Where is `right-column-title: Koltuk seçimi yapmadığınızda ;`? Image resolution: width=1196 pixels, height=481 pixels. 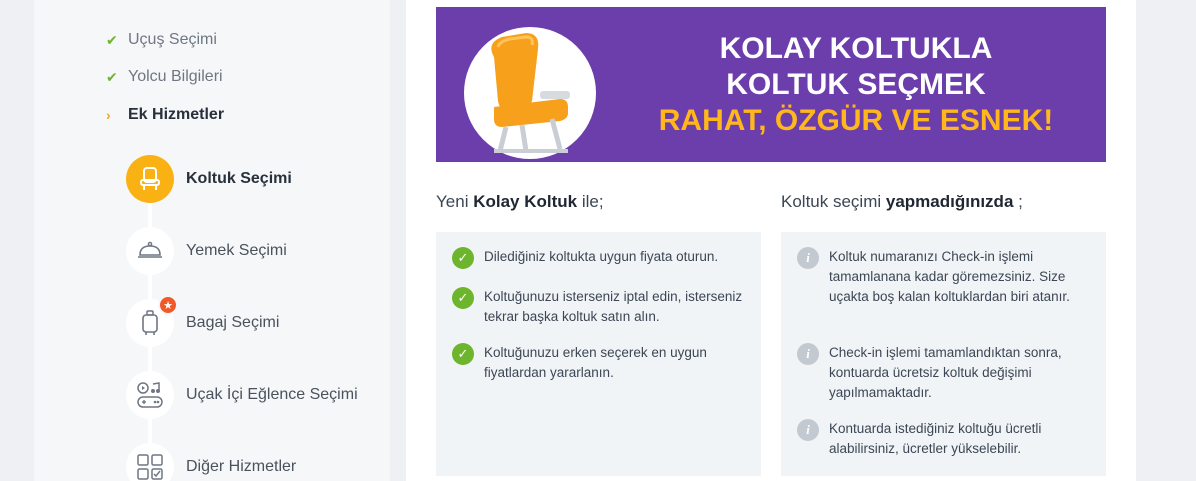 right-column-title: Koltuk seçimi yapmadığınızda ; is located at coordinates (902, 202).